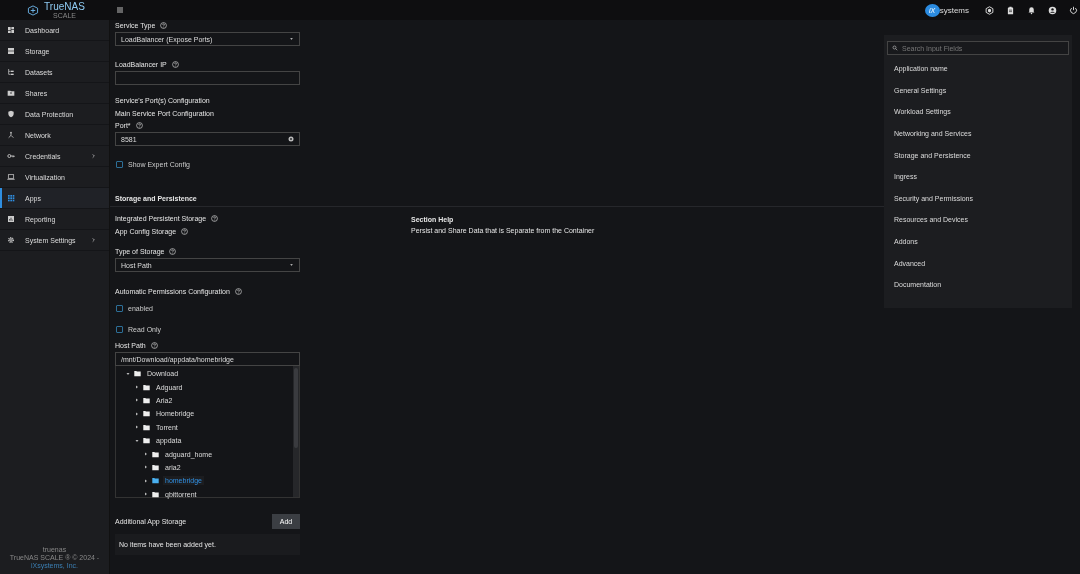 Image resolution: width=1080 pixels, height=574 pixels. Describe the element at coordinates (11, 156) in the screenshot. I see `key-icon` at that location.